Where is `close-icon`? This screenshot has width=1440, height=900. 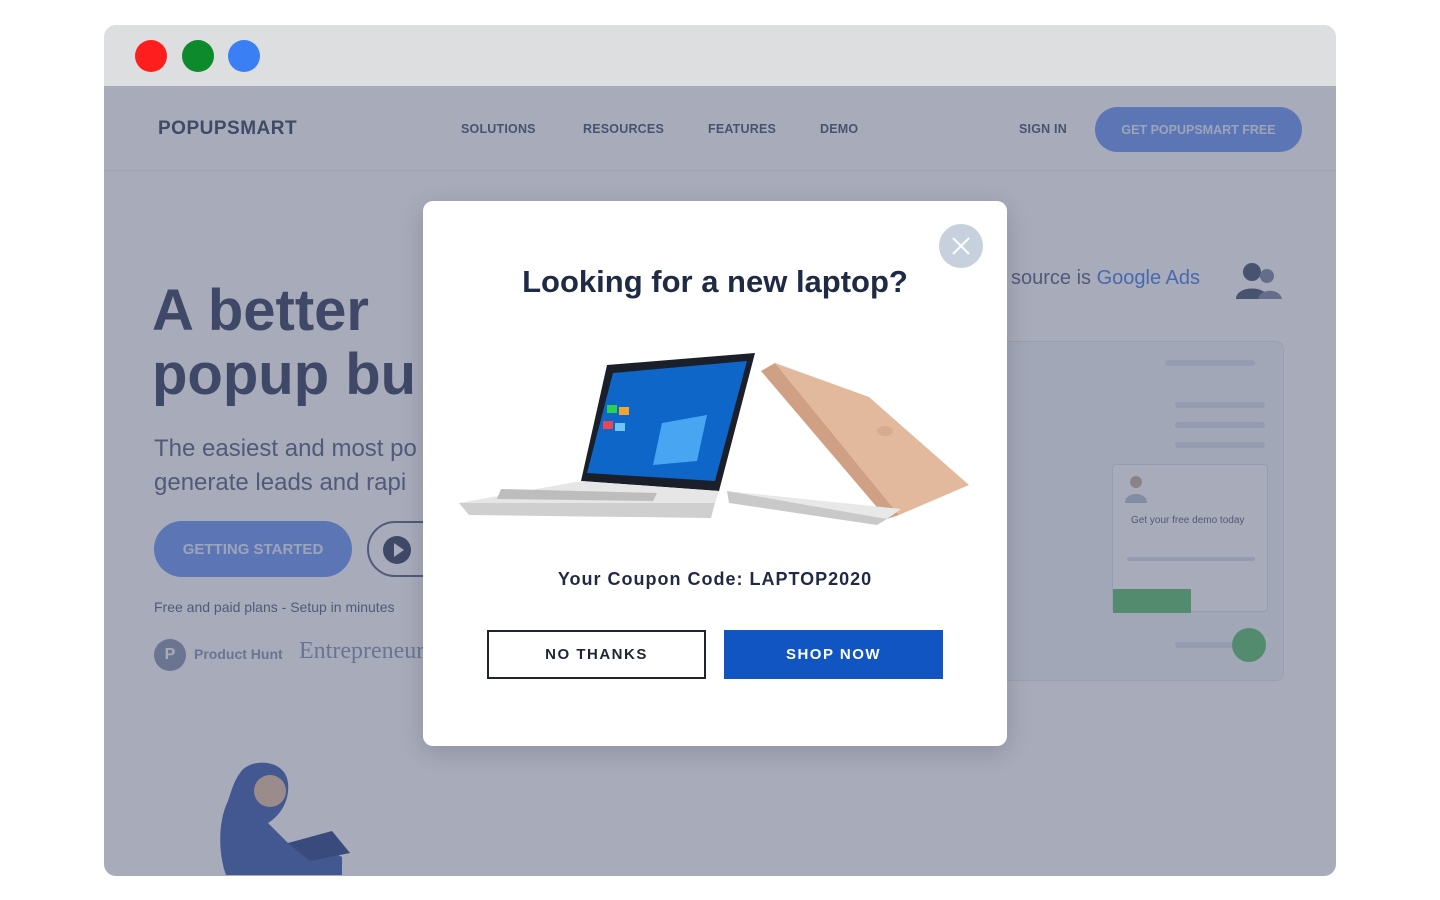 close-icon is located at coordinates (961, 246).